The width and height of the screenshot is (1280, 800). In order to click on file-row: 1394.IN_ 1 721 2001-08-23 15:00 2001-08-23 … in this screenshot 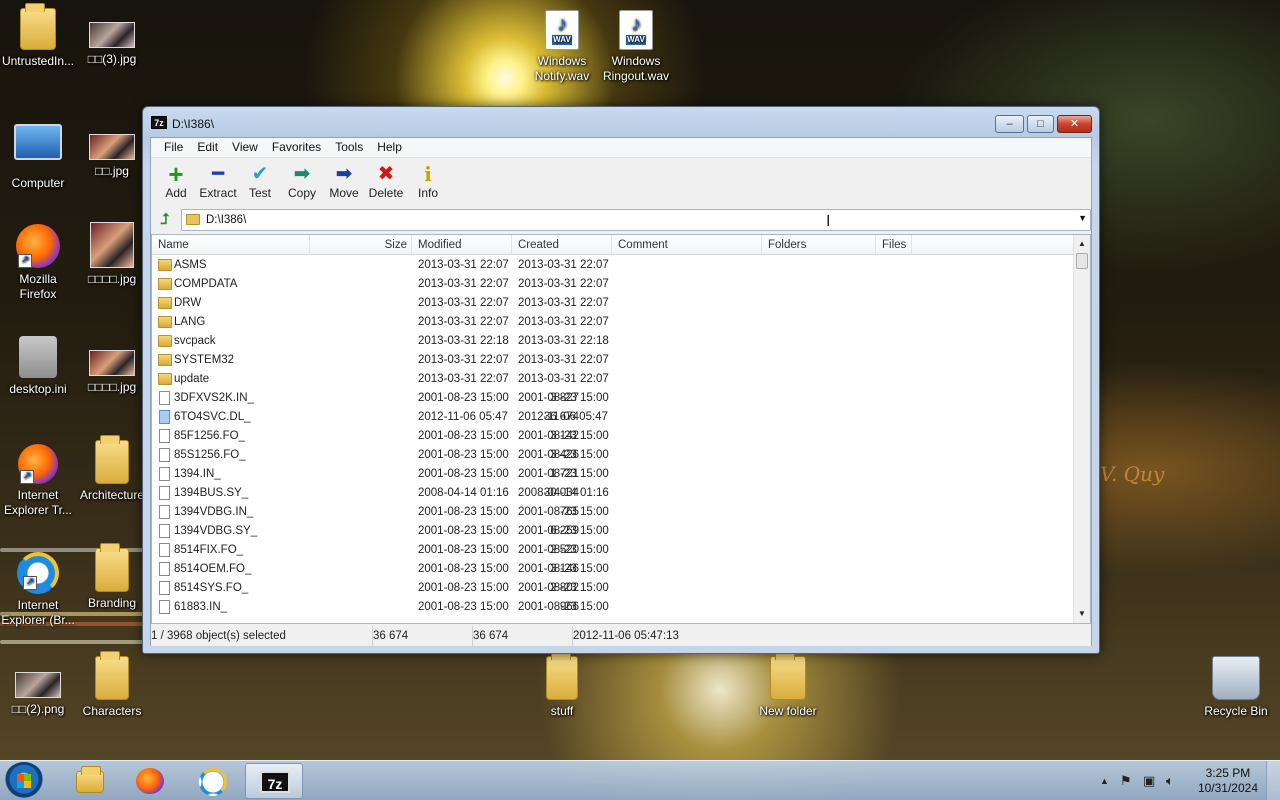, I will do `click(612, 474)`.